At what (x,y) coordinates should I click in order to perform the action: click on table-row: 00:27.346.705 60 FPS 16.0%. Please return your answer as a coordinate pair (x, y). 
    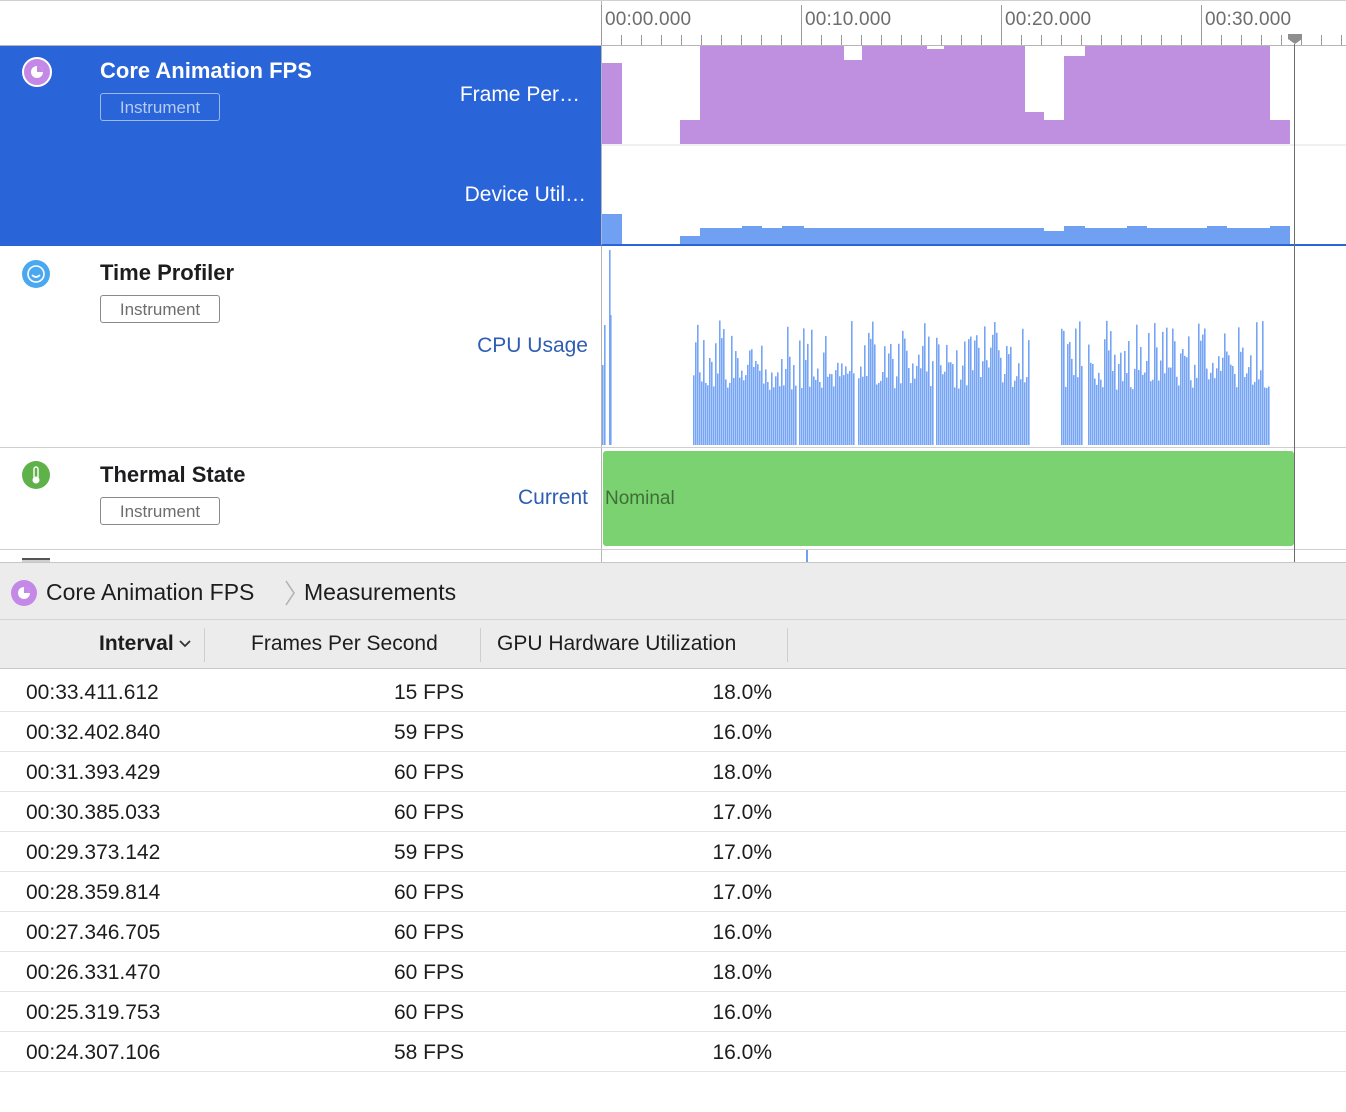
    Looking at the image, I should click on (673, 932).